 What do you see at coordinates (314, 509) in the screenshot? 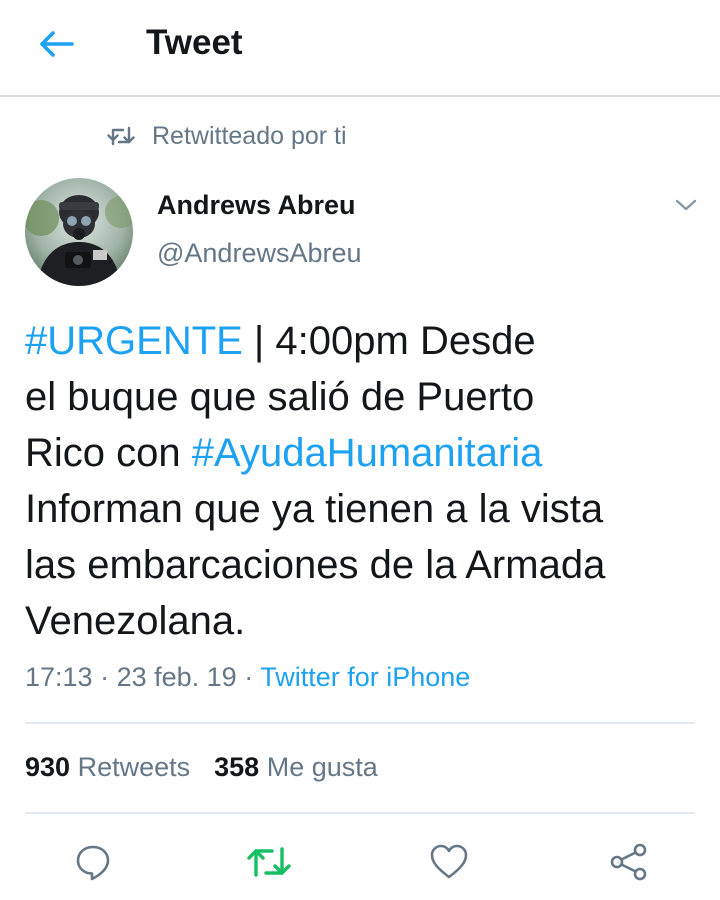
I see `tweet-text-segment: Informan que ya tienen a la vista` at bounding box center [314, 509].